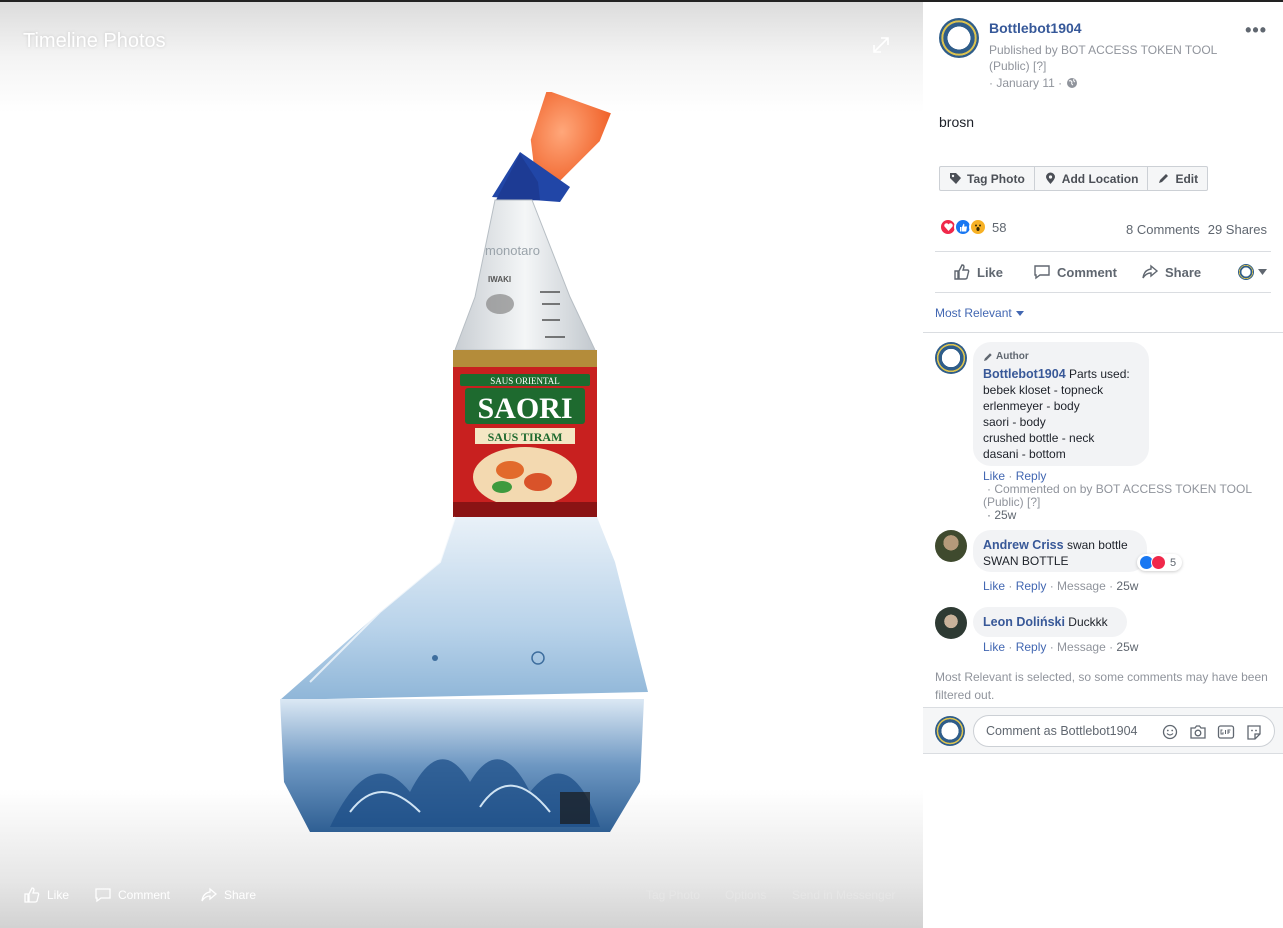 The width and height of the screenshot is (1283, 928). I want to click on comment-reactions: 5, so click(1160, 562).